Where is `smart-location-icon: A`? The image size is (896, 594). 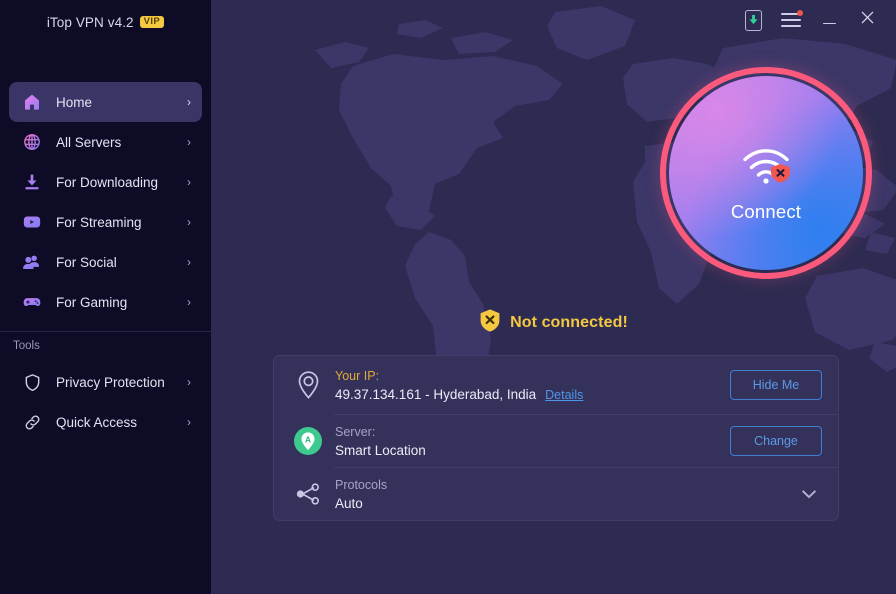
smart-location-icon: A is located at coordinates (308, 441).